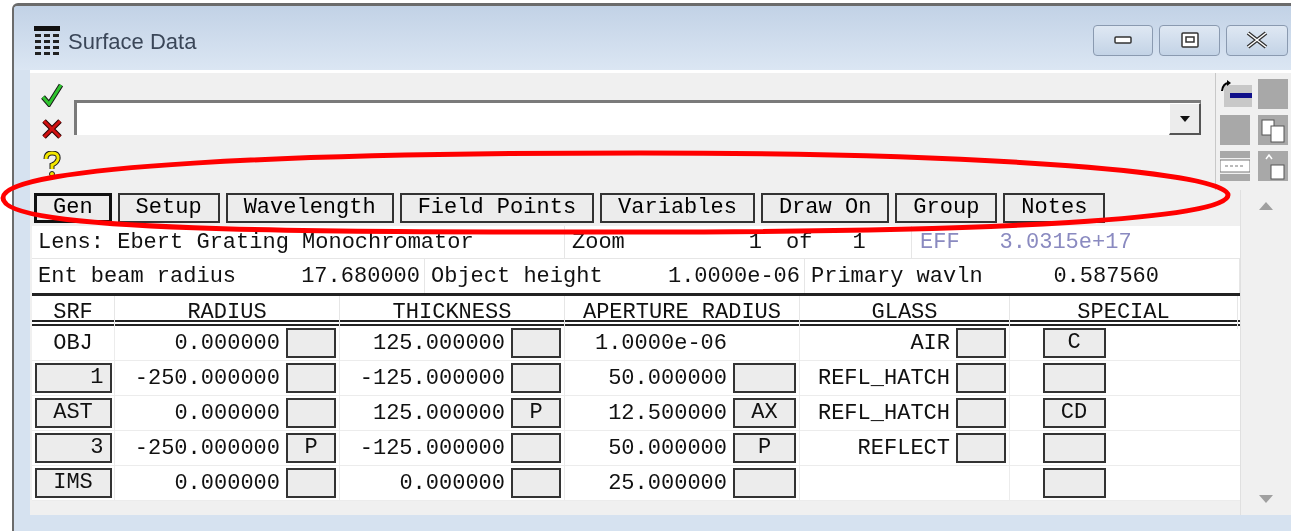  Describe the element at coordinates (168, 208) in the screenshot. I see `tab: Setup` at that location.